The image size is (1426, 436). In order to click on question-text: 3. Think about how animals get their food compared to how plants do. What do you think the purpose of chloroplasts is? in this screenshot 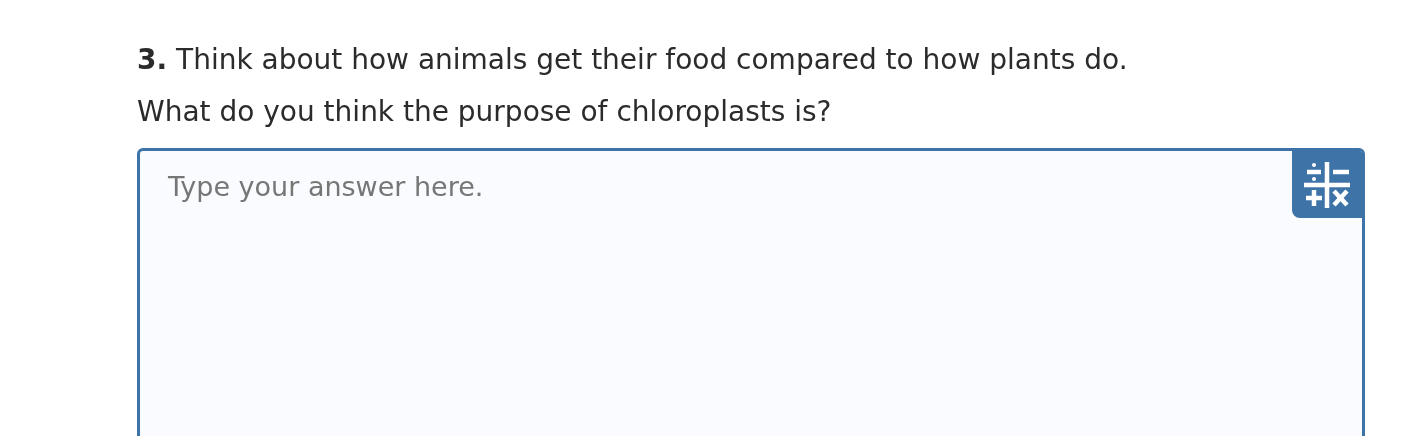, I will do `click(633, 86)`.